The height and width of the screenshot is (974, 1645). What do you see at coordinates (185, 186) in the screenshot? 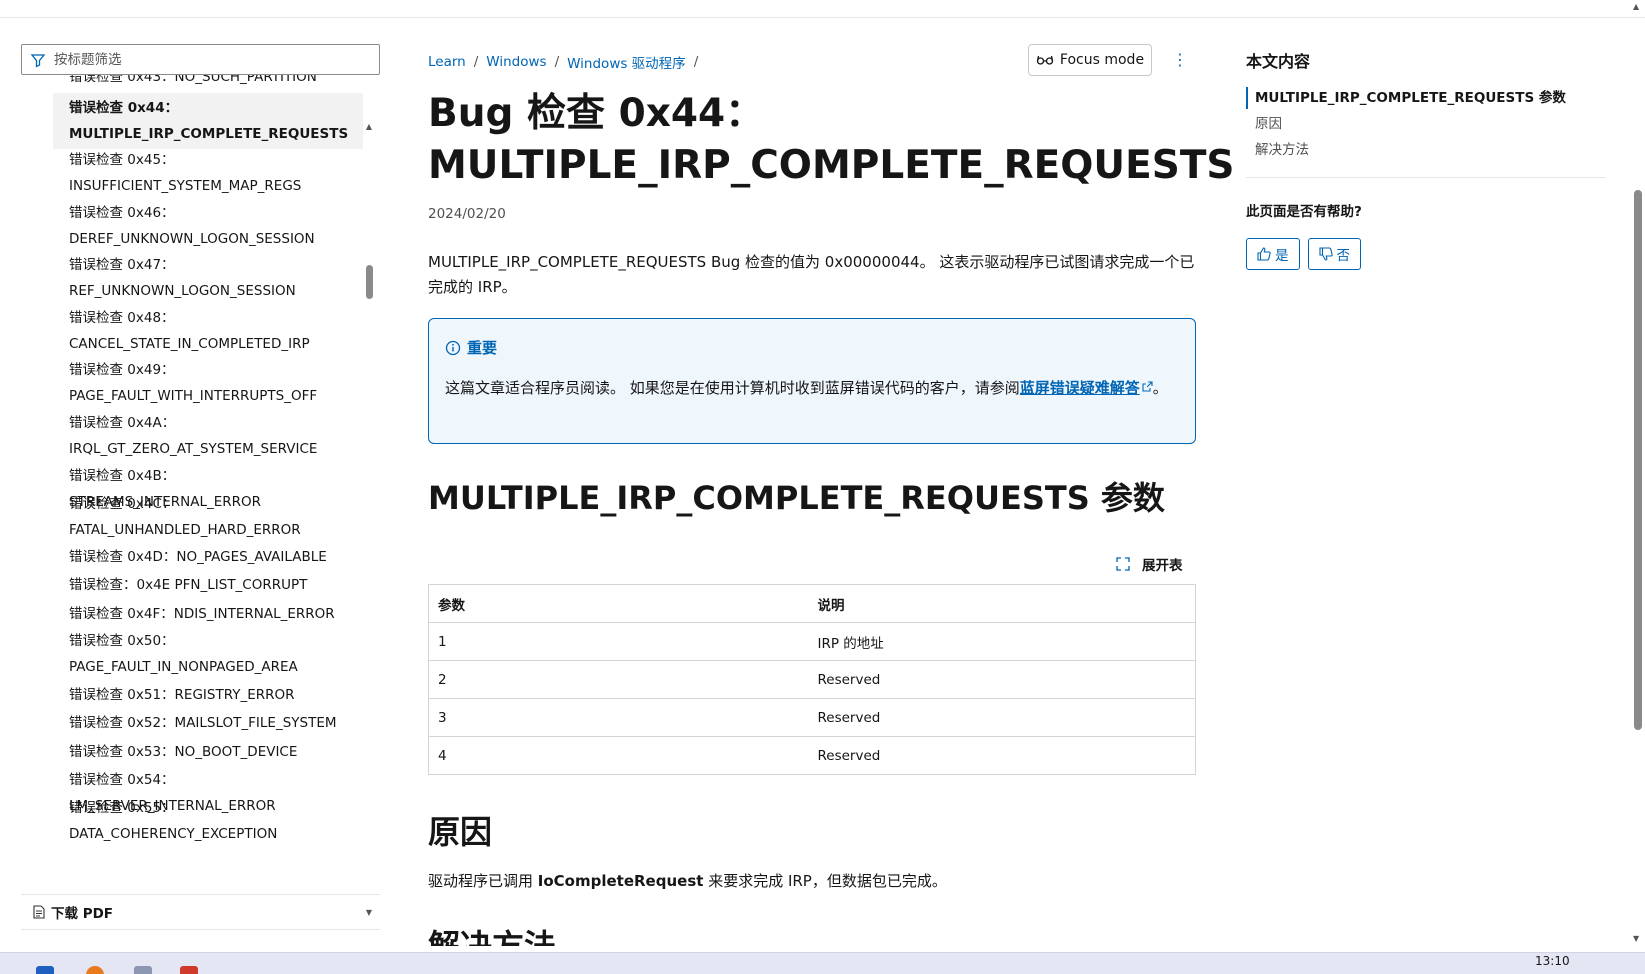
I see `toc-item-line2: INSUFFICIENT_SYSTEM_MAP_REGS` at bounding box center [185, 186].